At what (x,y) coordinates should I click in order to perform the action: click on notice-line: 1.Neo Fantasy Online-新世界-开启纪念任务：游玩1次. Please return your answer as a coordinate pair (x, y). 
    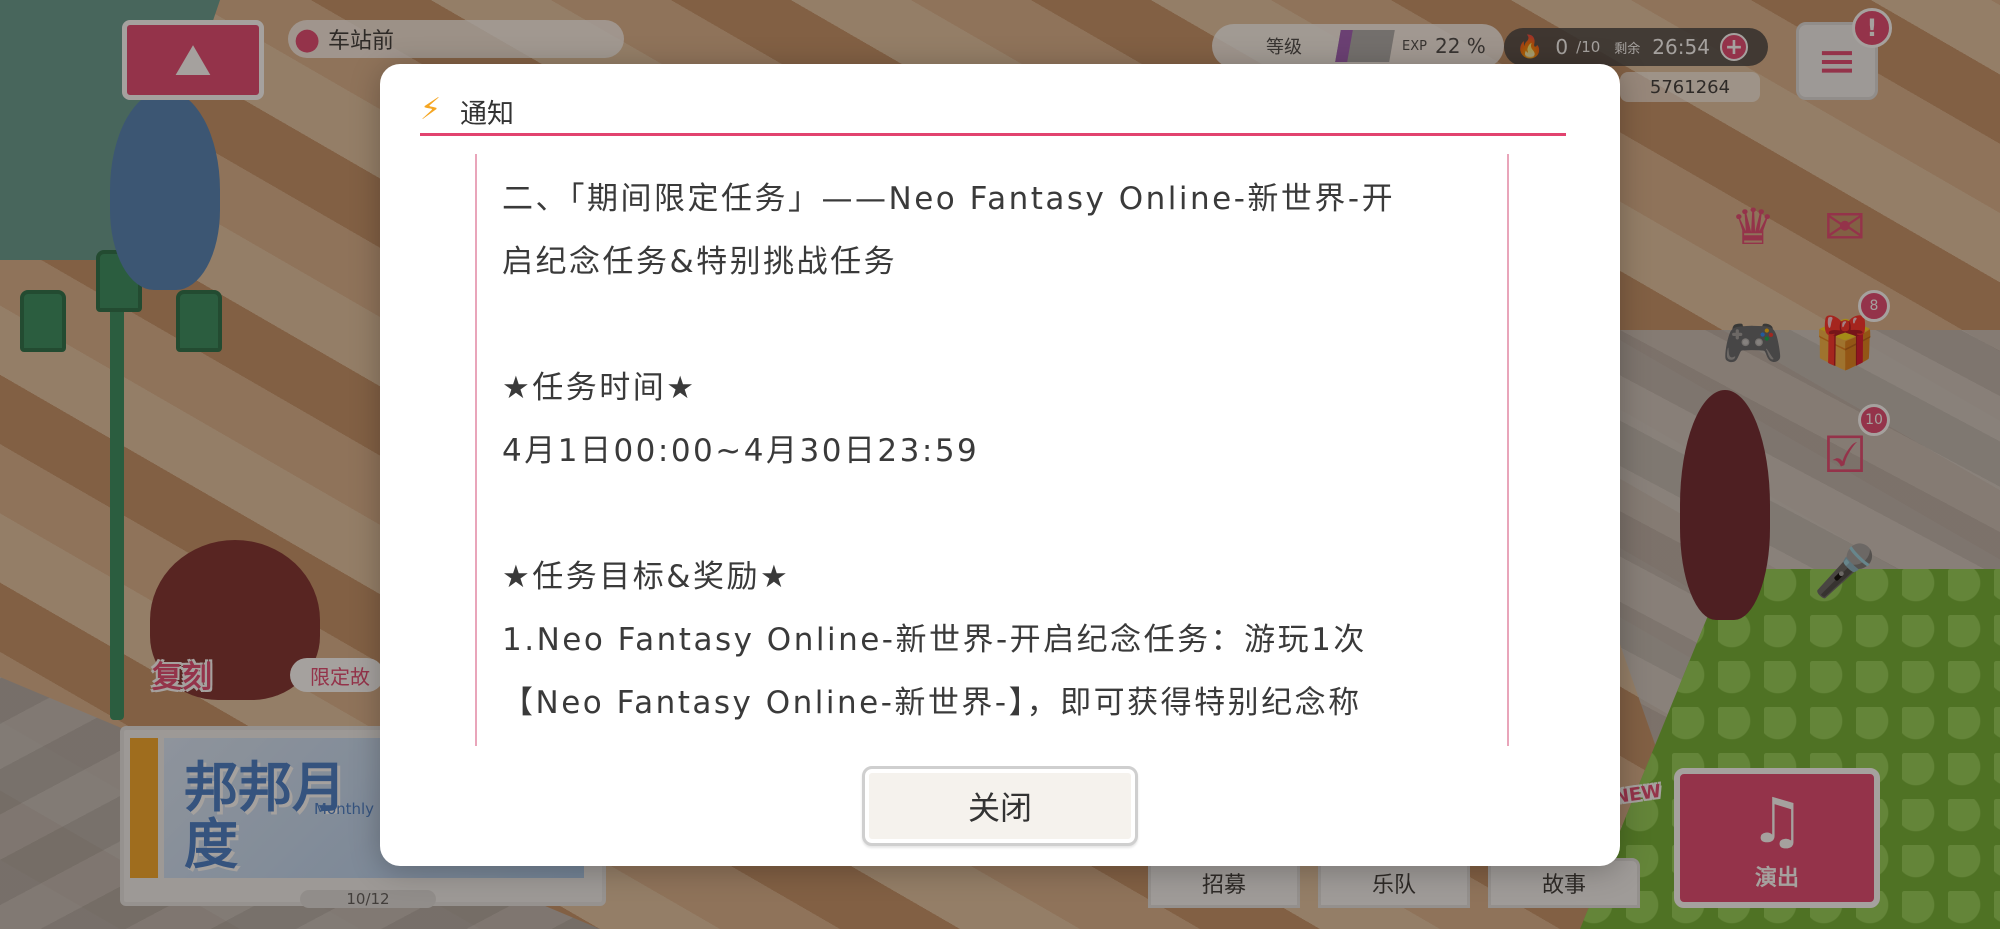
    Looking at the image, I should click on (934, 640).